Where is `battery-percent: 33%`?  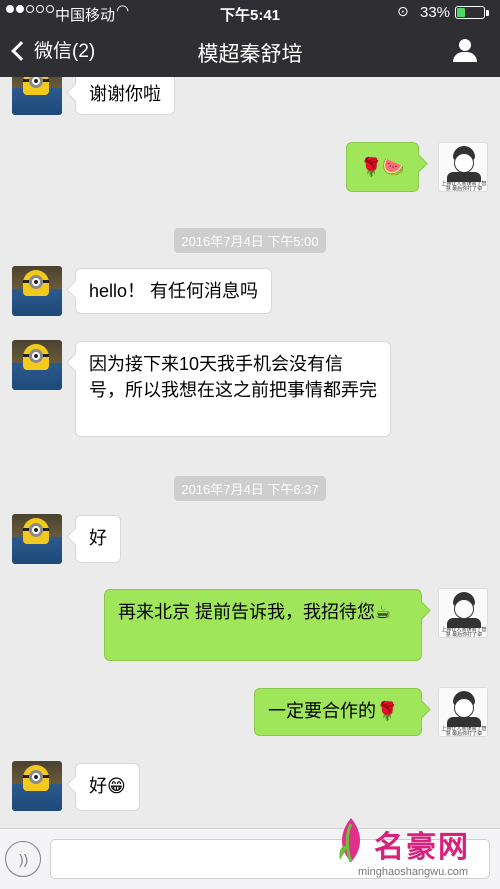
battery-percent: 33% is located at coordinates (435, 12).